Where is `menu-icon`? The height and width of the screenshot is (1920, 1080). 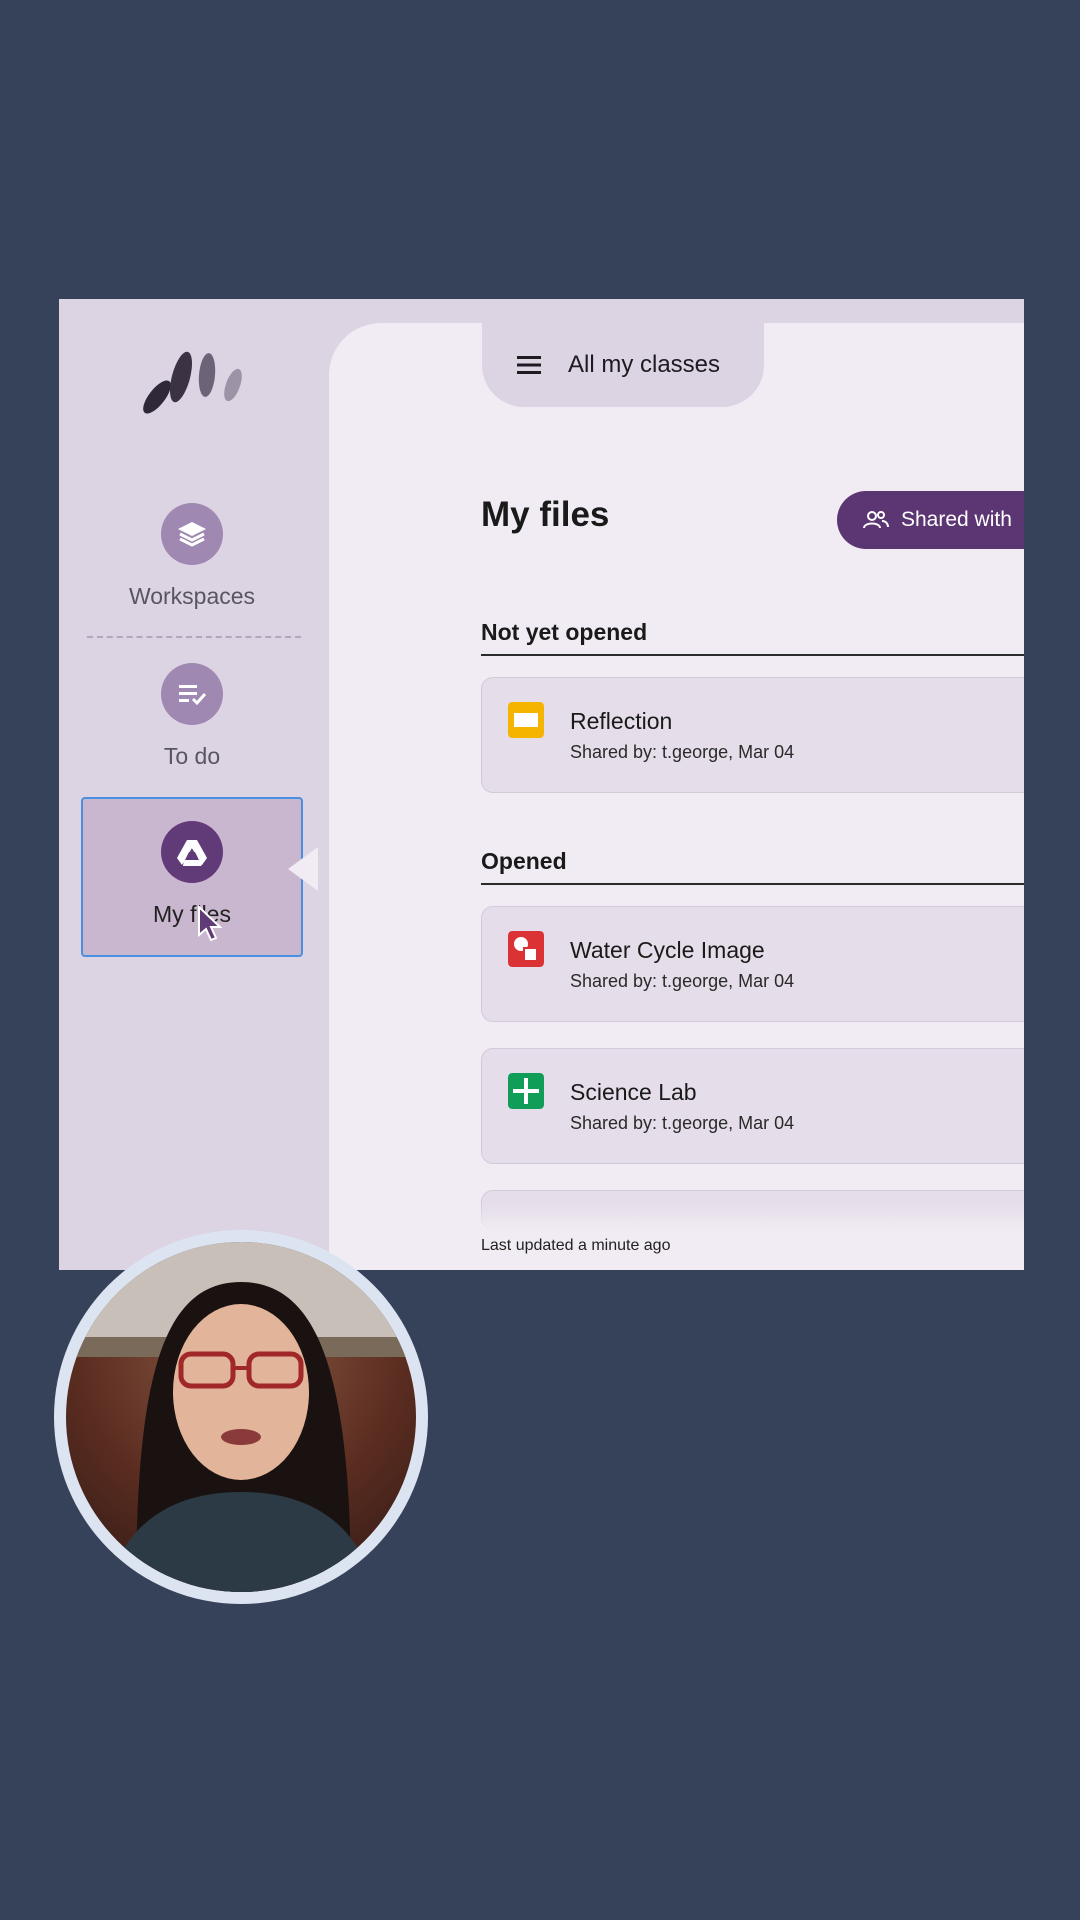
menu-icon is located at coordinates (529, 365).